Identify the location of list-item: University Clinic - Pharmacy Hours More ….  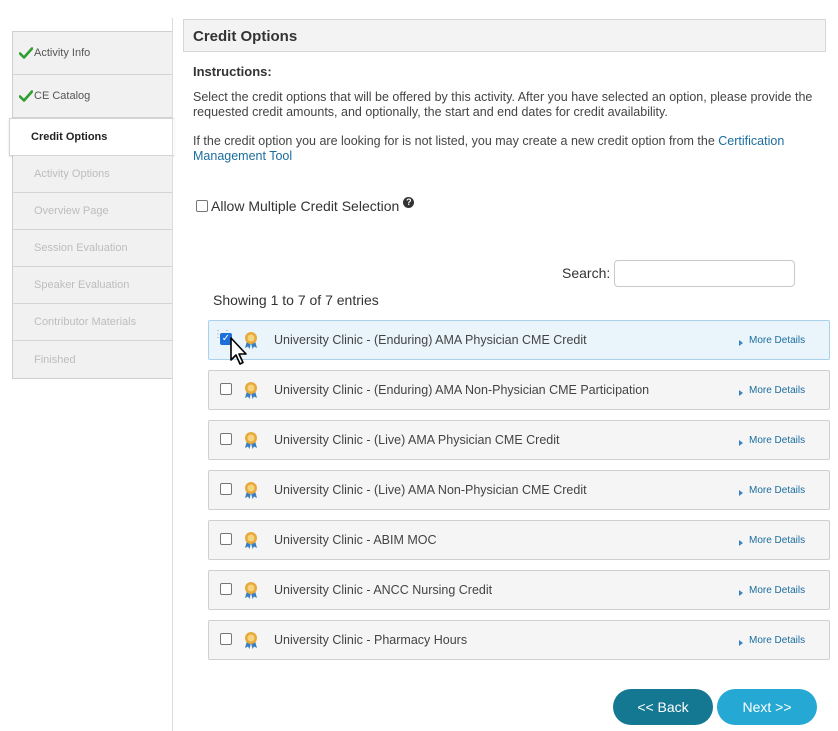
(519, 640).